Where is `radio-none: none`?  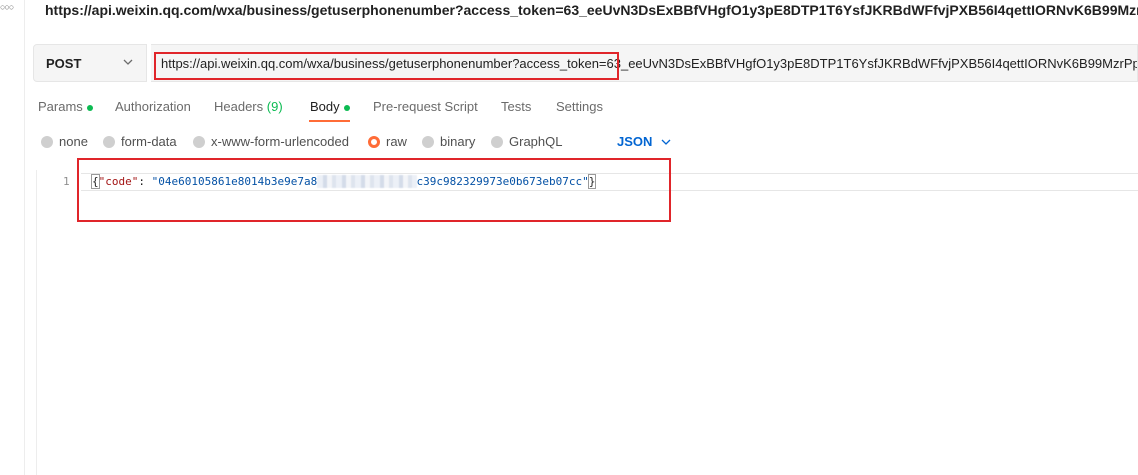
radio-none: none is located at coordinates (64, 141).